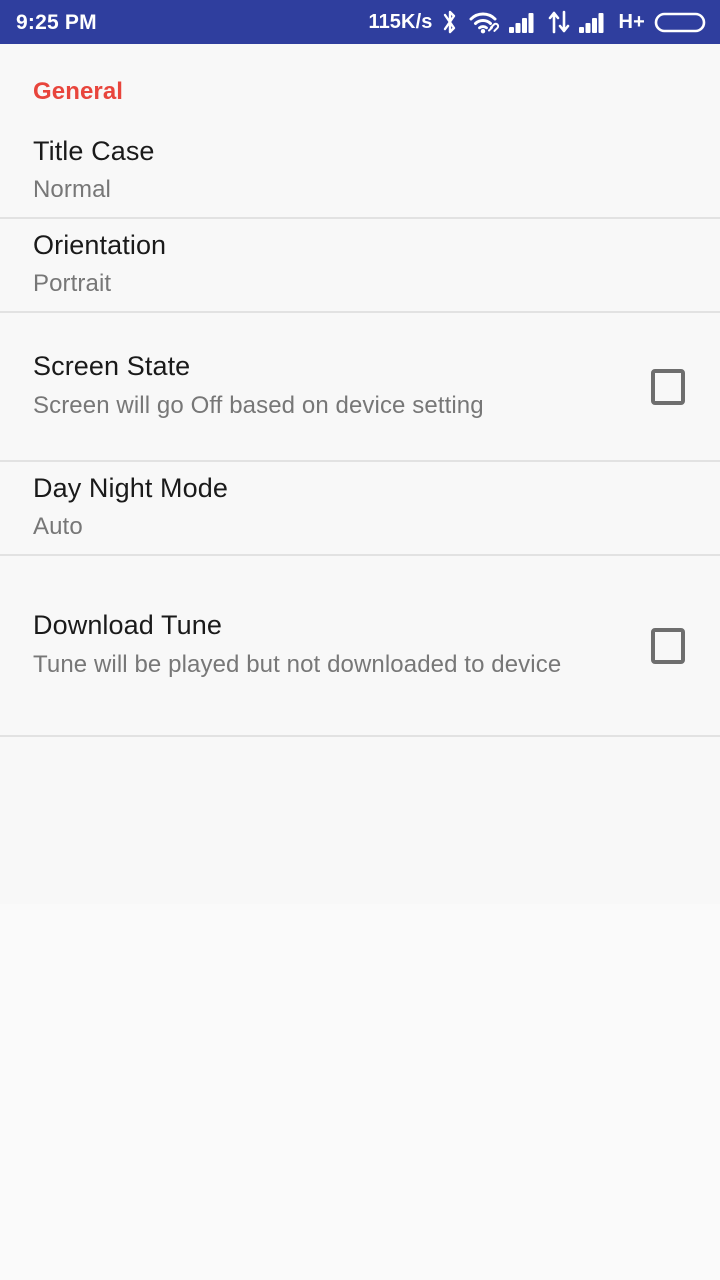 This screenshot has width=720, height=1280. I want to click on status-bar-clock: 9:25 PM, so click(56, 22).